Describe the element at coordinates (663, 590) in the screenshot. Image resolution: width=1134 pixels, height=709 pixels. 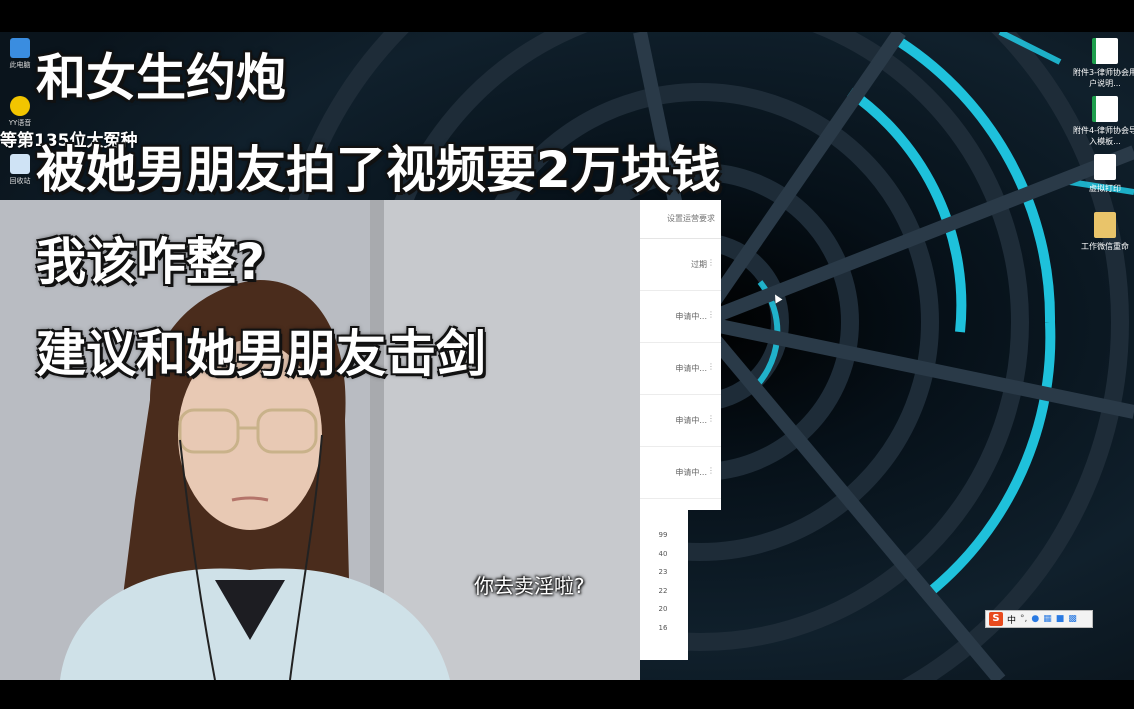
I see `number-cell: 22` at that location.